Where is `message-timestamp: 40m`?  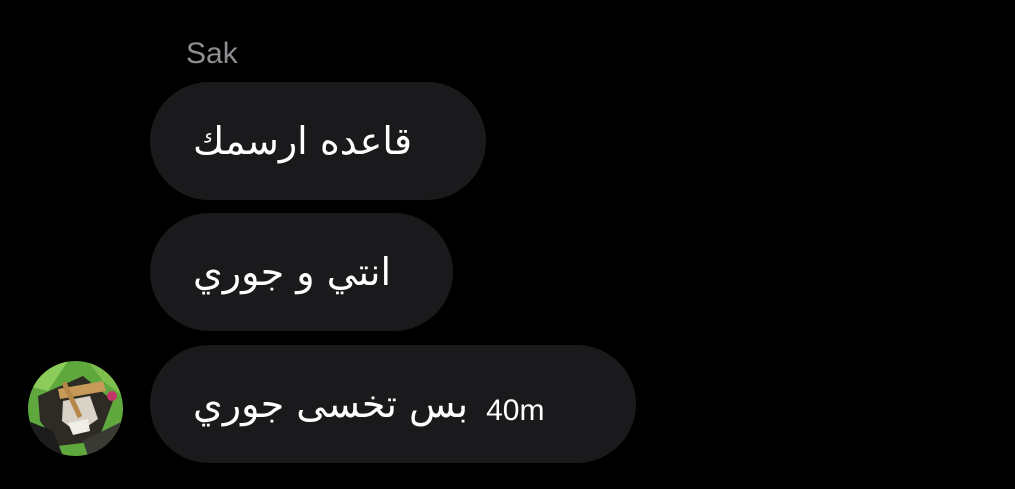 message-timestamp: 40m is located at coordinates (515, 410).